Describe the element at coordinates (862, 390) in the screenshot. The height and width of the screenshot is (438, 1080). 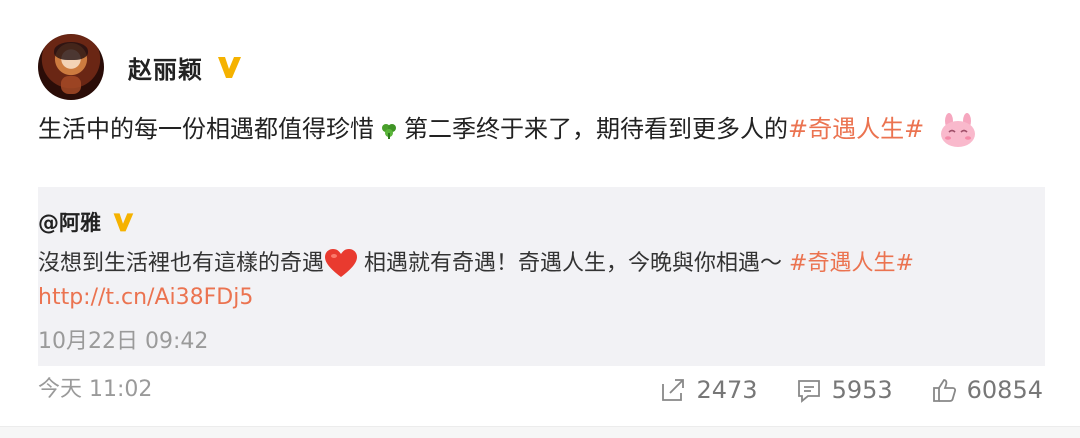
I see `comment-count: 5953` at that location.